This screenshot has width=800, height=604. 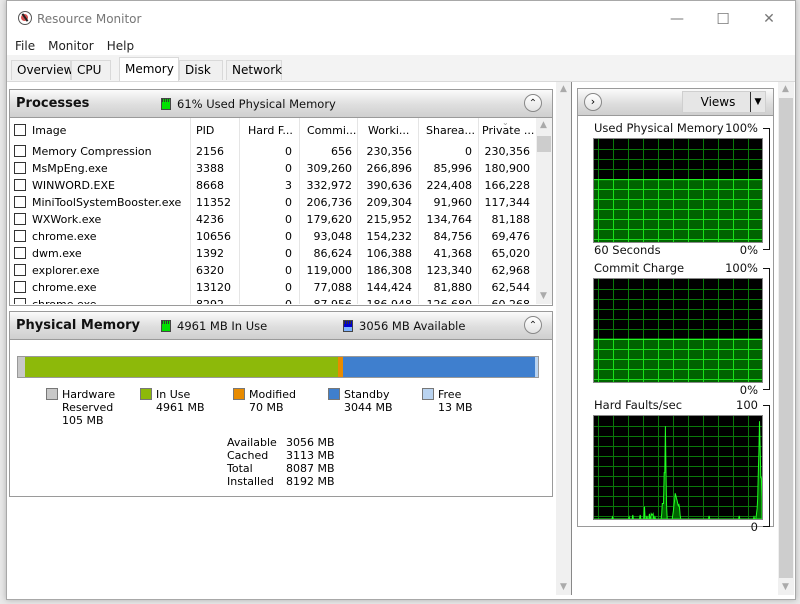 I want to click on cell-shareable: 85,996, so click(x=453, y=168).